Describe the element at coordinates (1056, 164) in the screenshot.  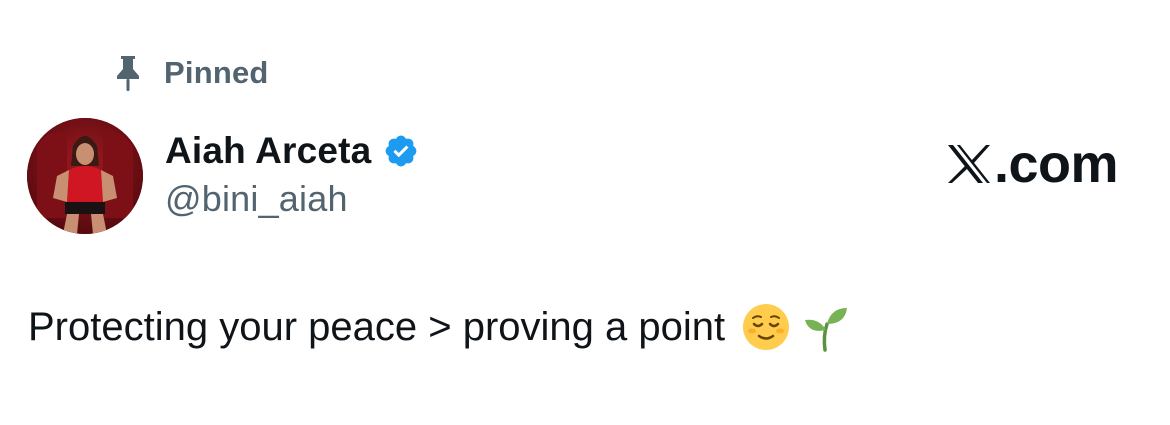
I see `brand-suffix: .com` at that location.